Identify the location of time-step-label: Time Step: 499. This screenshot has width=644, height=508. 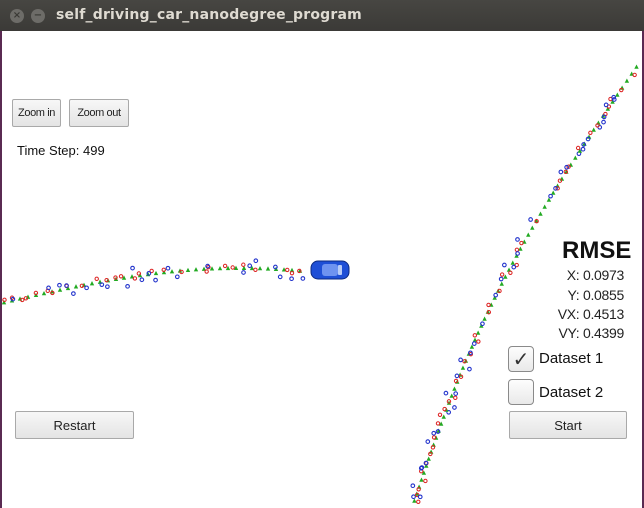
(61, 150).